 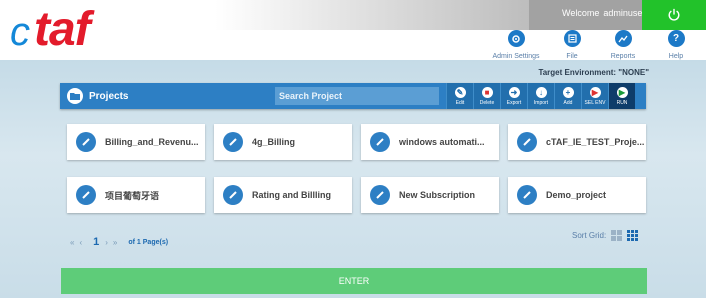 What do you see at coordinates (593, 72) in the screenshot?
I see `target-environment: Target Environment: "NONE"` at bounding box center [593, 72].